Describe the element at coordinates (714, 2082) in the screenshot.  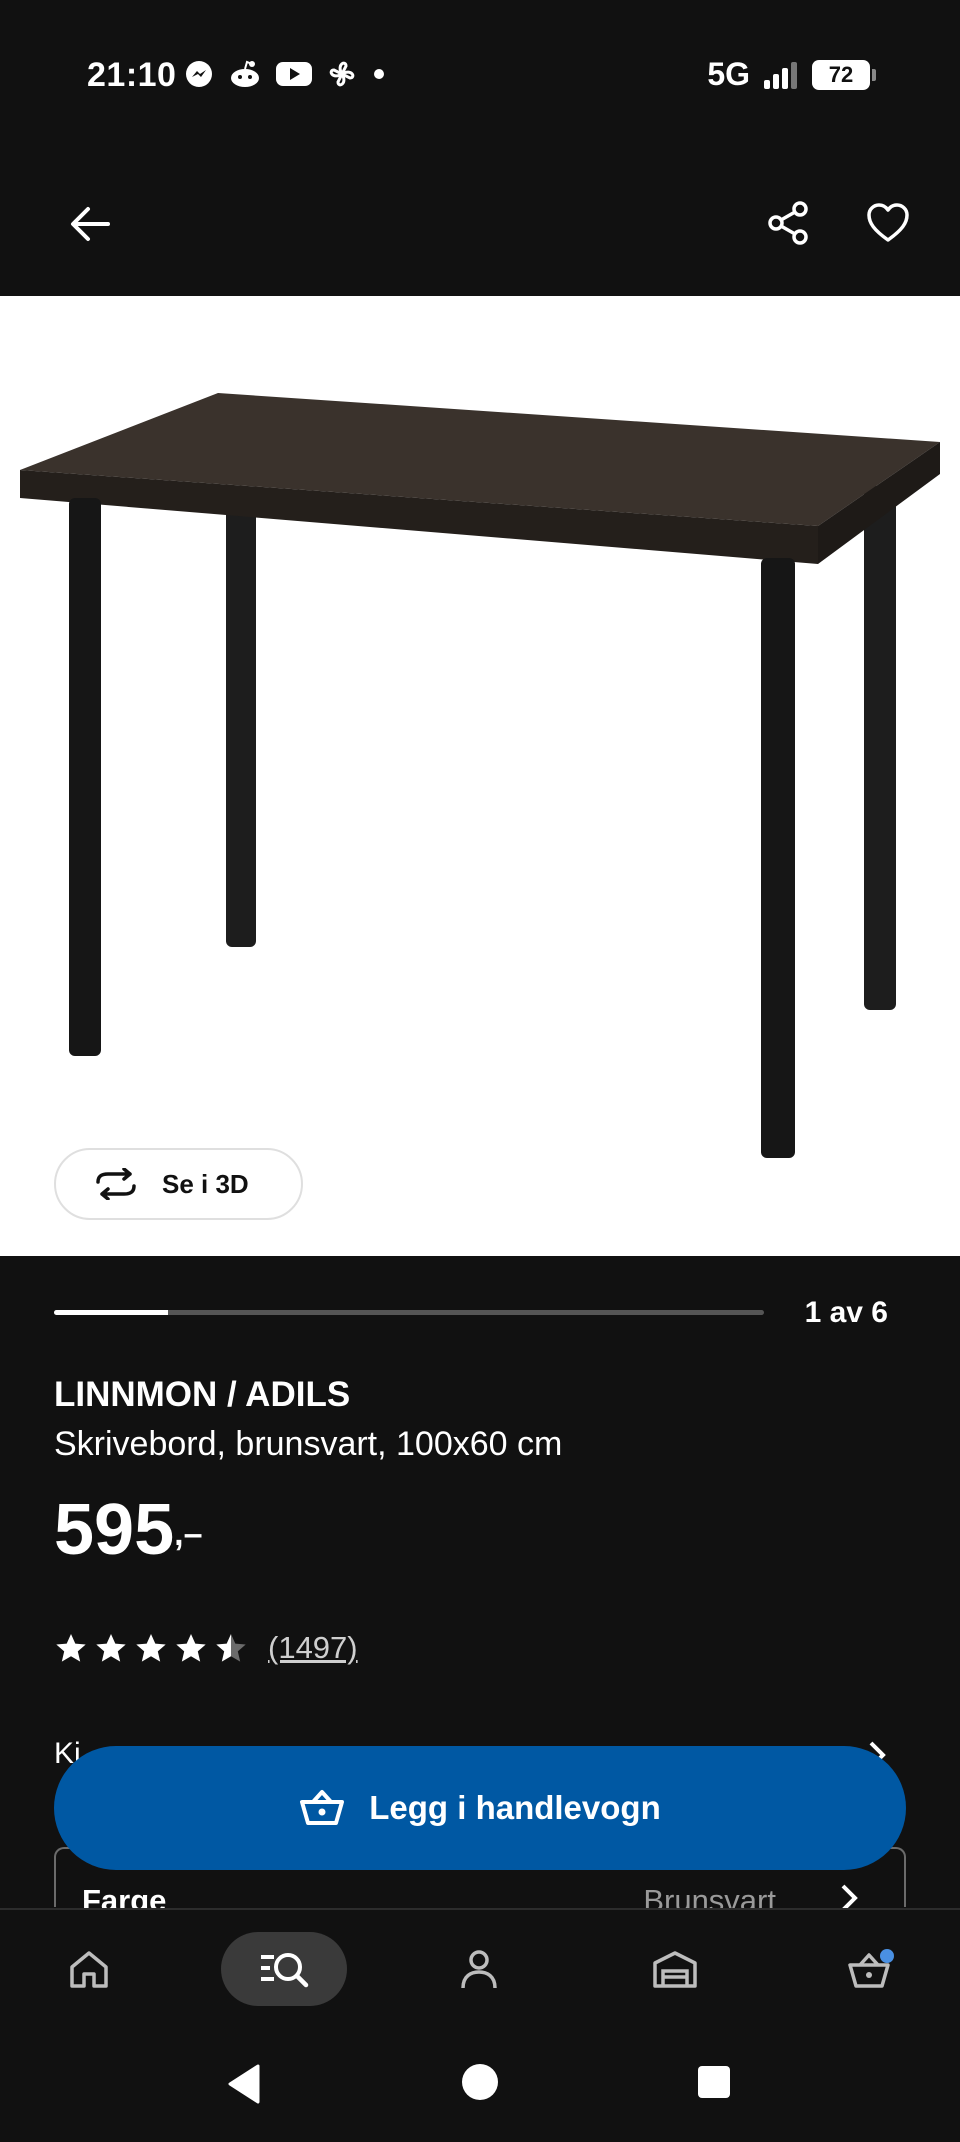
I see `system-recents-icon` at that location.